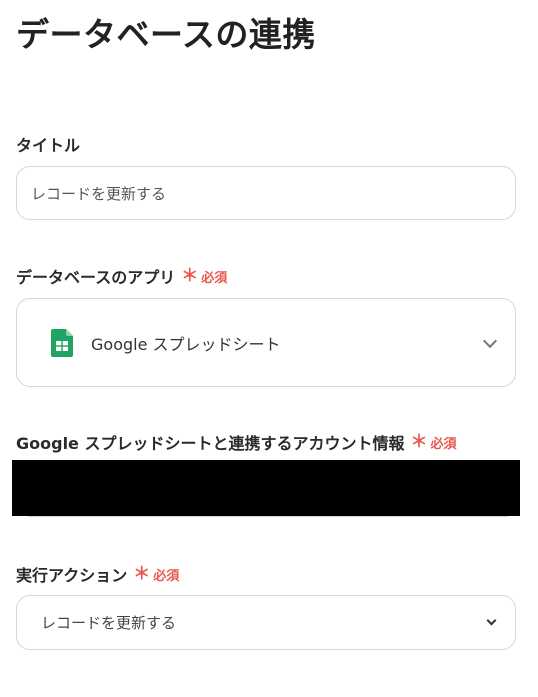 Image resolution: width=538 pixels, height=697 pixels. I want to click on database-app-label-text: データベースのアプリ, so click(96, 277).